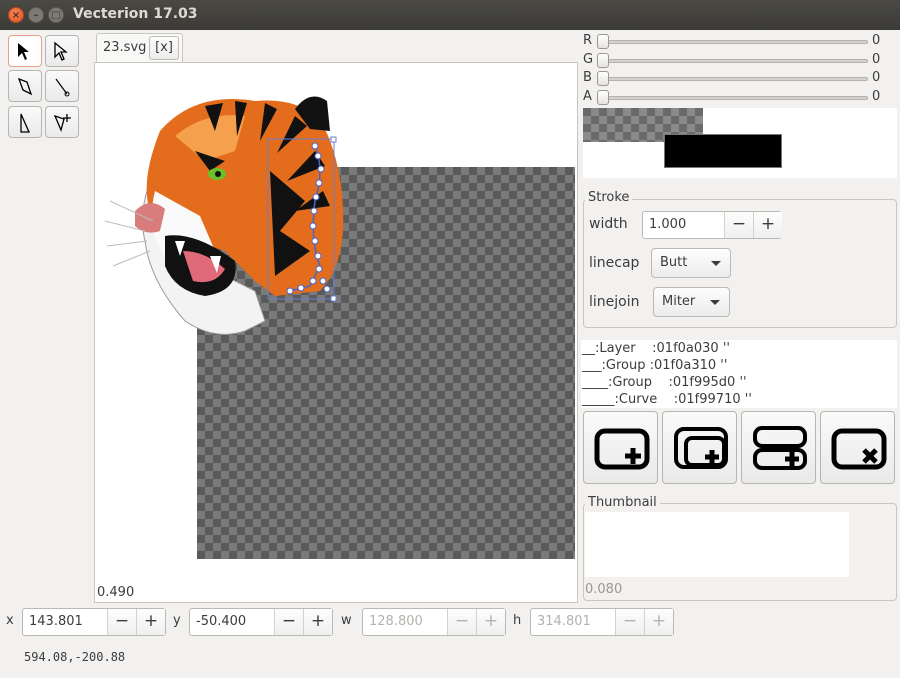 This screenshot has height=678, width=900. Describe the element at coordinates (603, 41) in the screenshot. I see `red-slider-handle` at that location.